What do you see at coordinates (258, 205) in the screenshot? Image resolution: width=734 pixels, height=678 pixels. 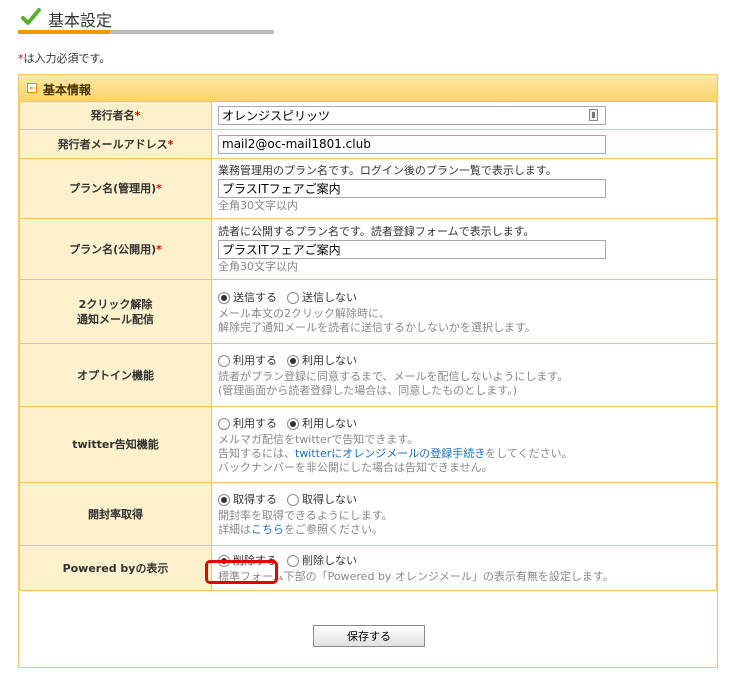 I see `plan-internal-note: 全角30文字以内` at bounding box center [258, 205].